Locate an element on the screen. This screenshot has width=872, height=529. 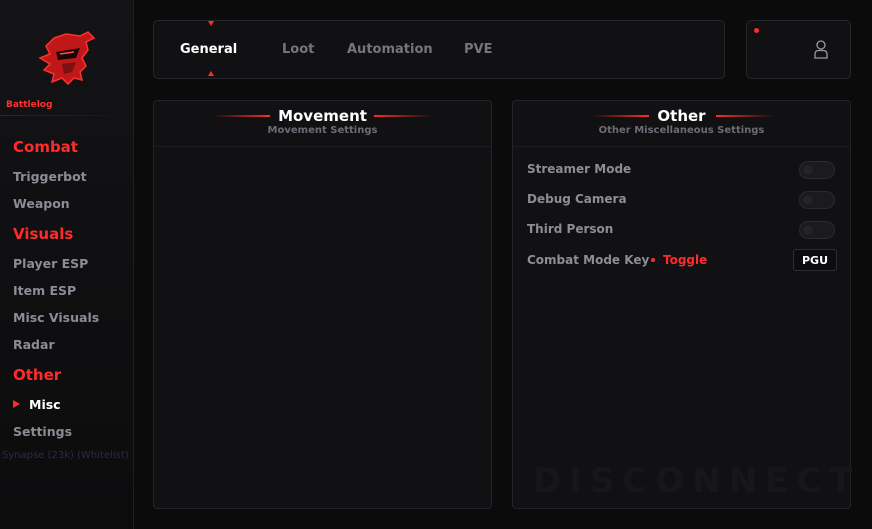
tab-bar: General Loot Automation PVE is located at coordinates (439, 49).